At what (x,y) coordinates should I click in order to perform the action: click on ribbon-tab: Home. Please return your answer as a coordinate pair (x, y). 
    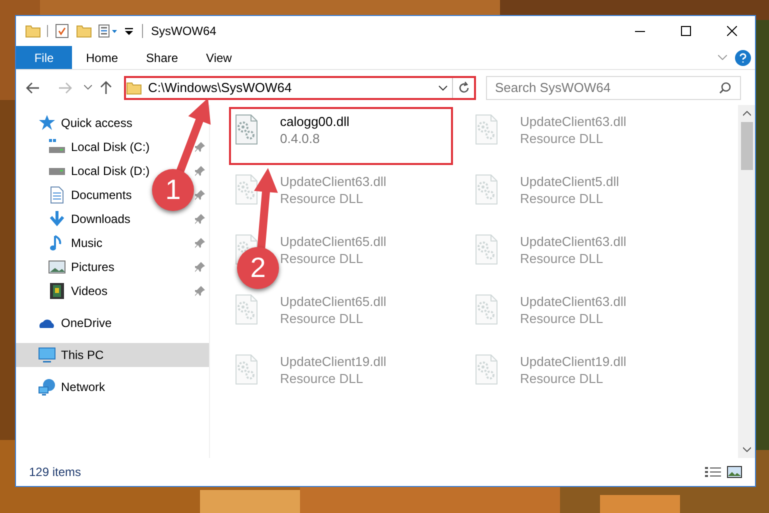
    Looking at the image, I should click on (102, 57).